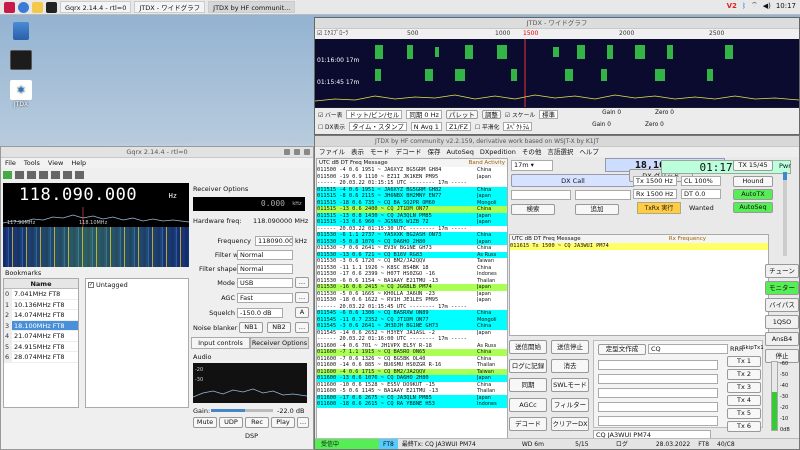  Describe the element at coordinates (41, 357) in the screenshot. I see `bookmark-row: 6 28.074MHz FT8` at that location.